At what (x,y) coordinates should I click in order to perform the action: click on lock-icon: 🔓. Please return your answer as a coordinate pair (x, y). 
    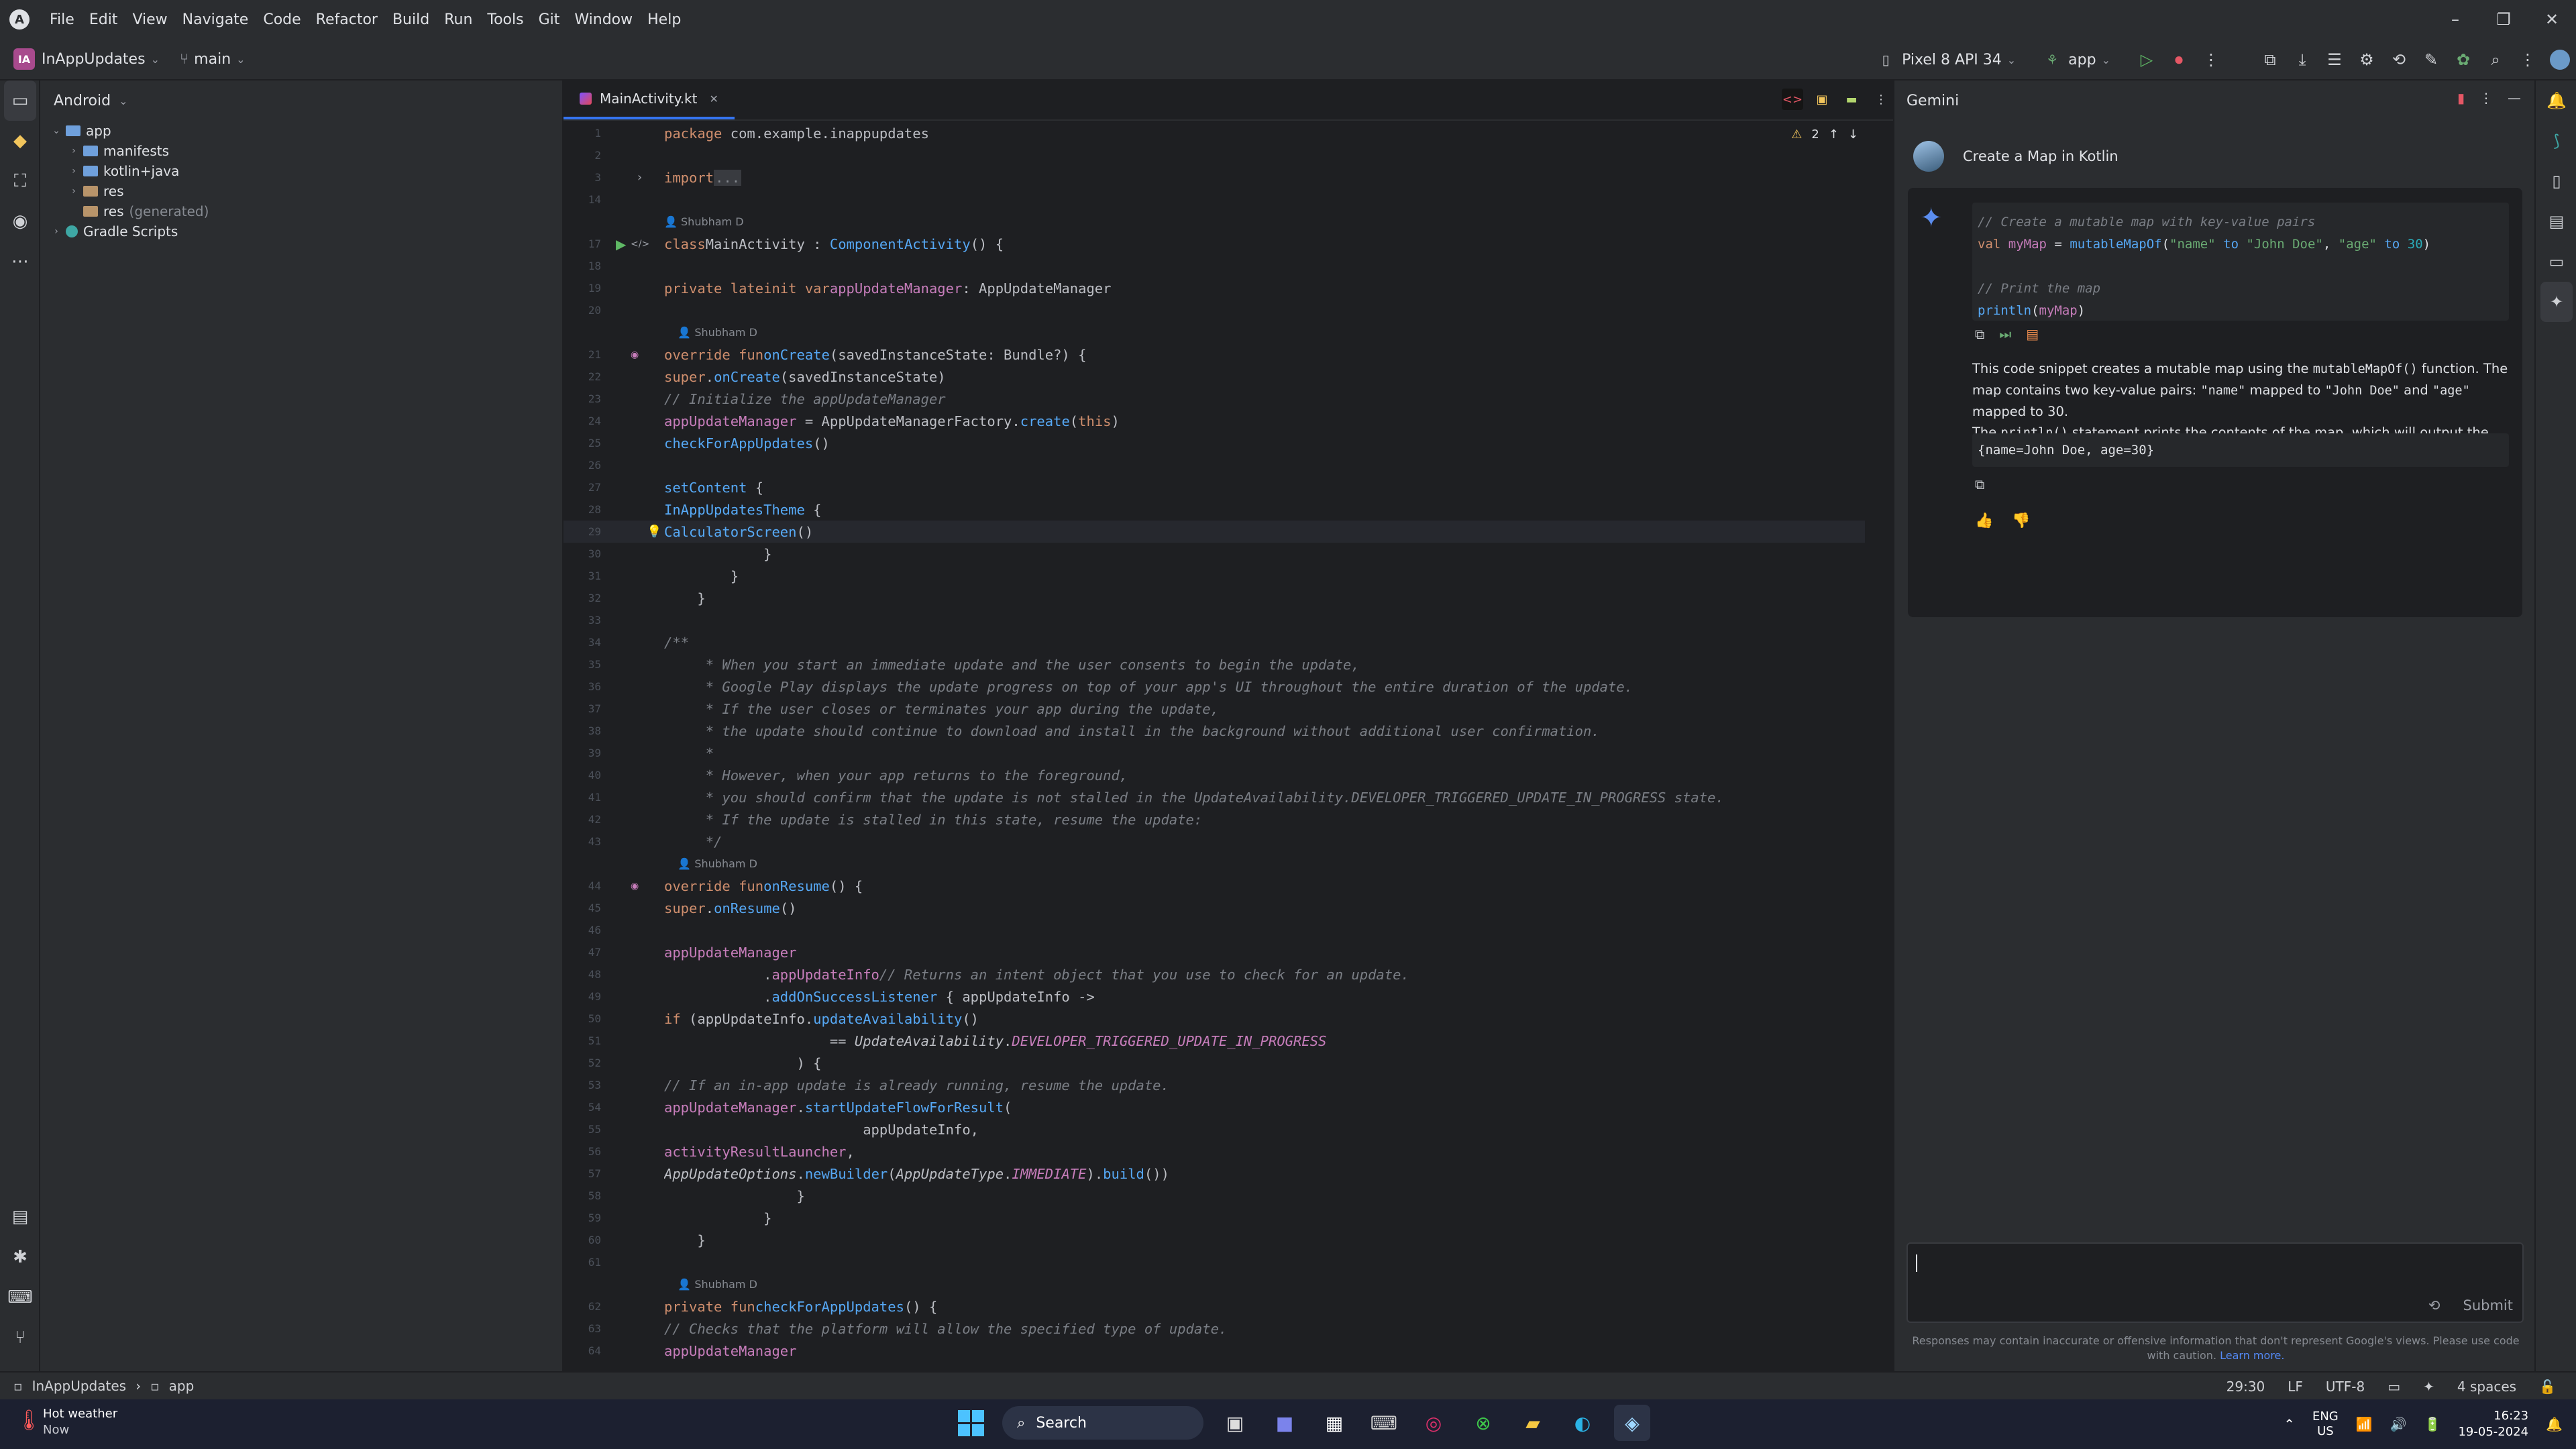
    Looking at the image, I should click on (2547, 1387).